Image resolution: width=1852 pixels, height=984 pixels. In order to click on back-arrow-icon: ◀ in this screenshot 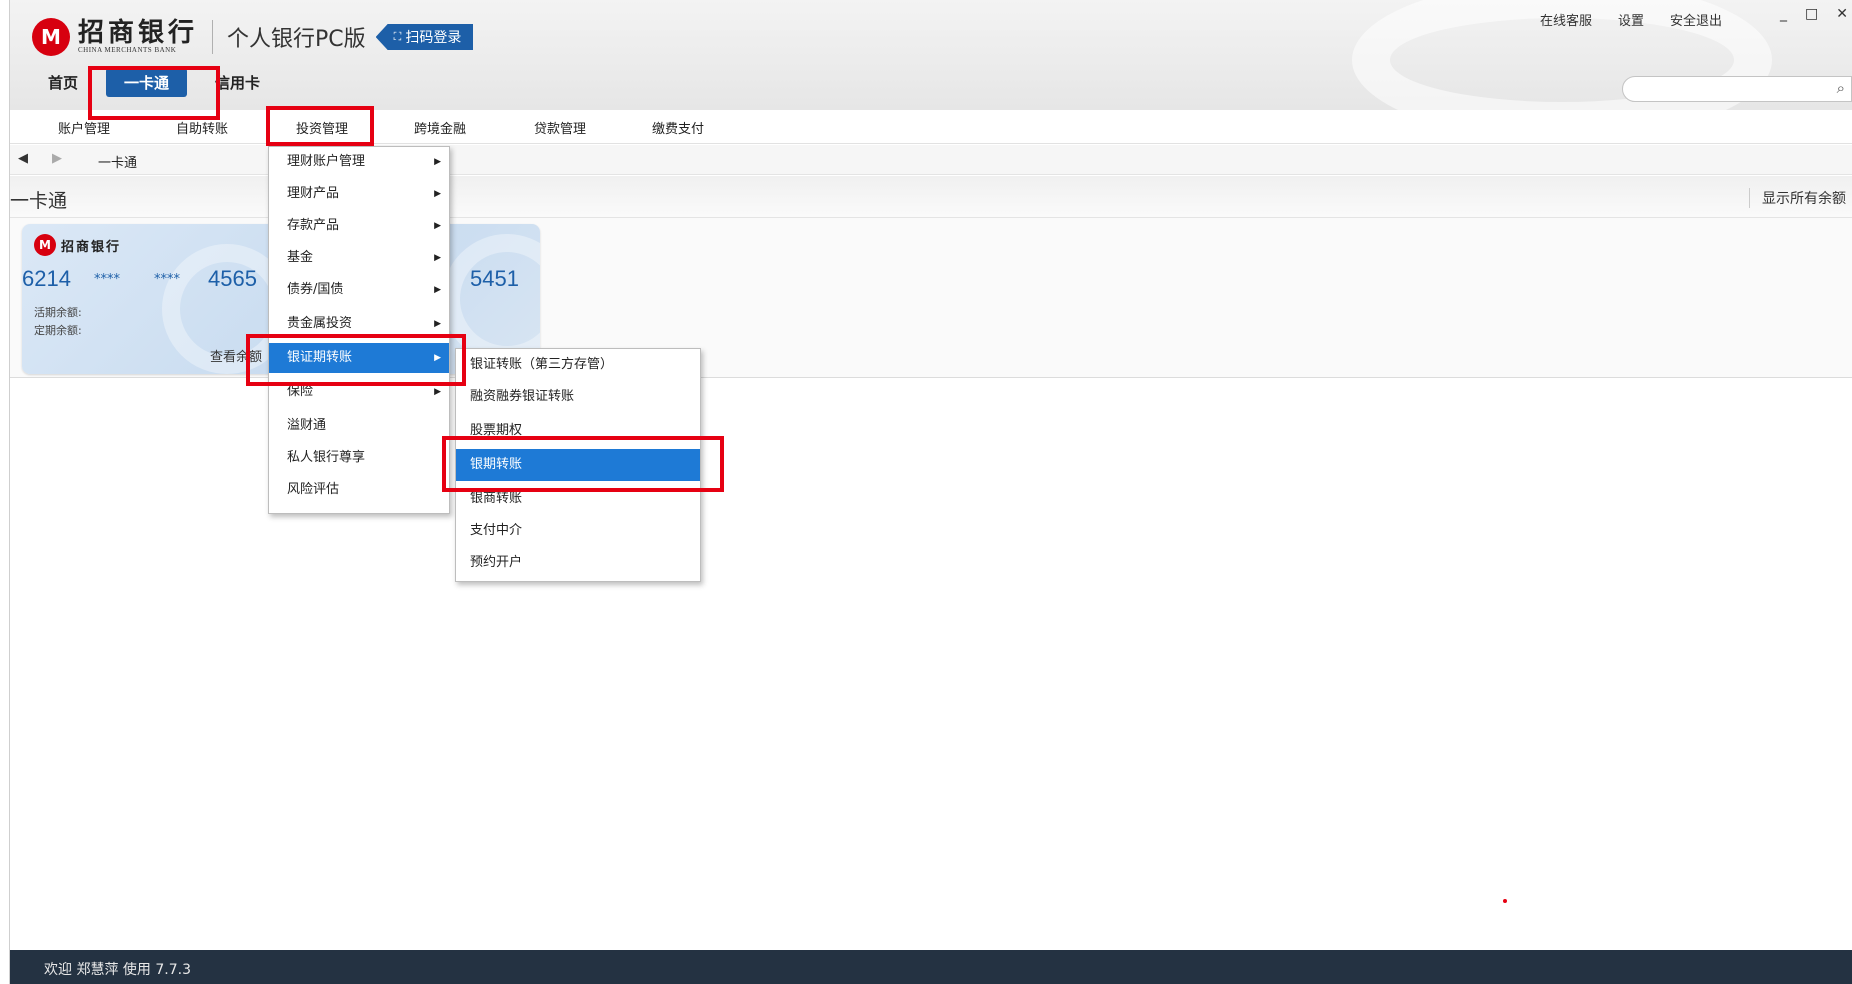, I will do `click(23, 158)`.